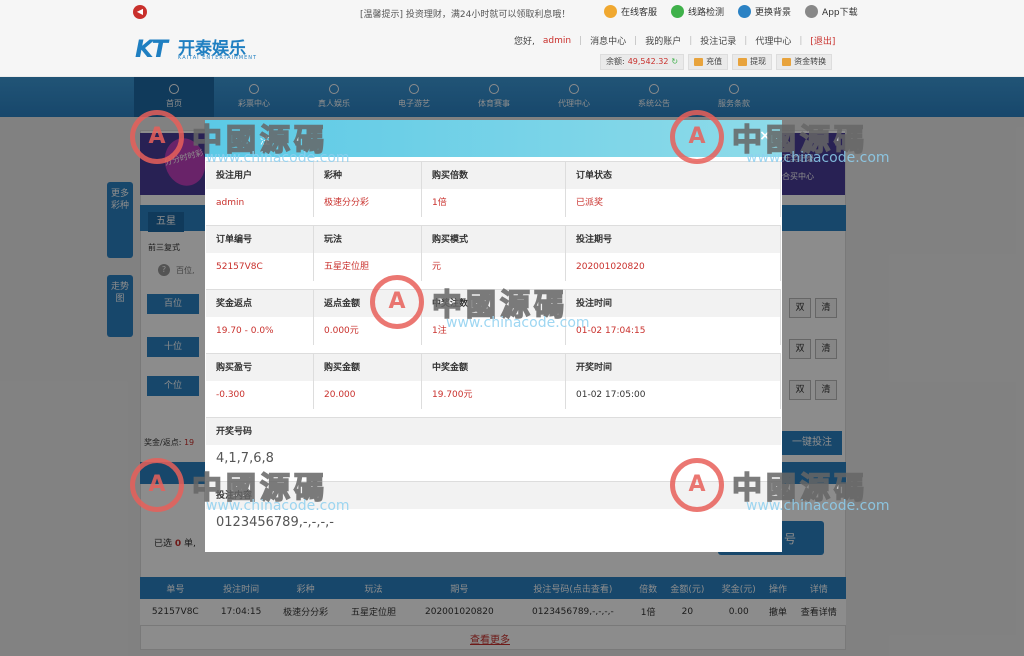 The width and height of the screenshot is (1024, 656). I want to click on value-issue: 202001020820, so click(673, 267).